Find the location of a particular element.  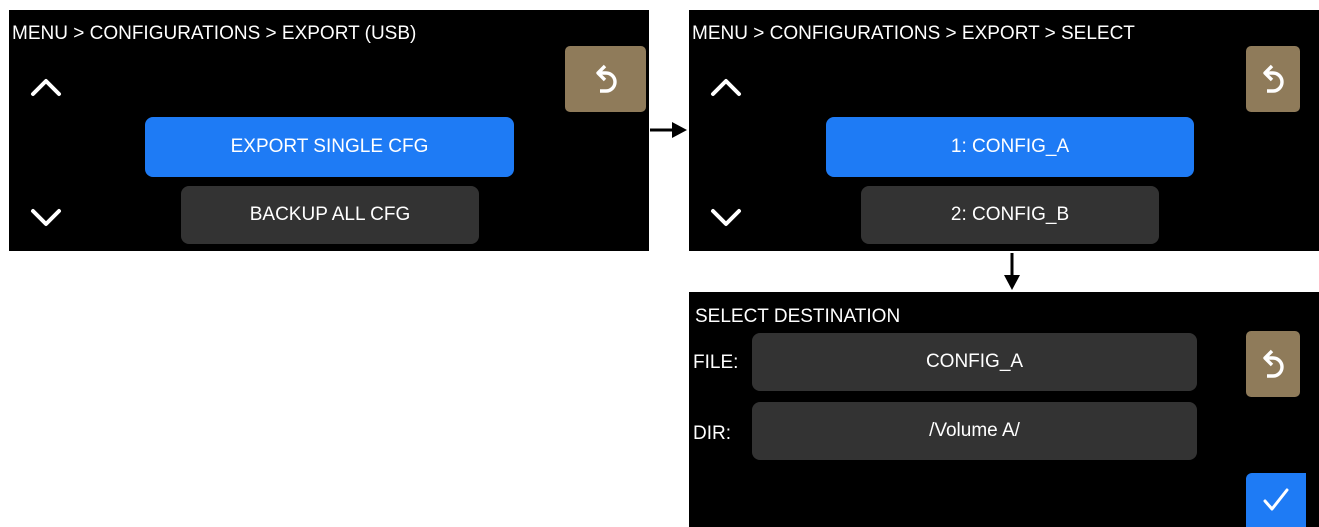

checkmark-icon is located at coordinates (1276, 499).